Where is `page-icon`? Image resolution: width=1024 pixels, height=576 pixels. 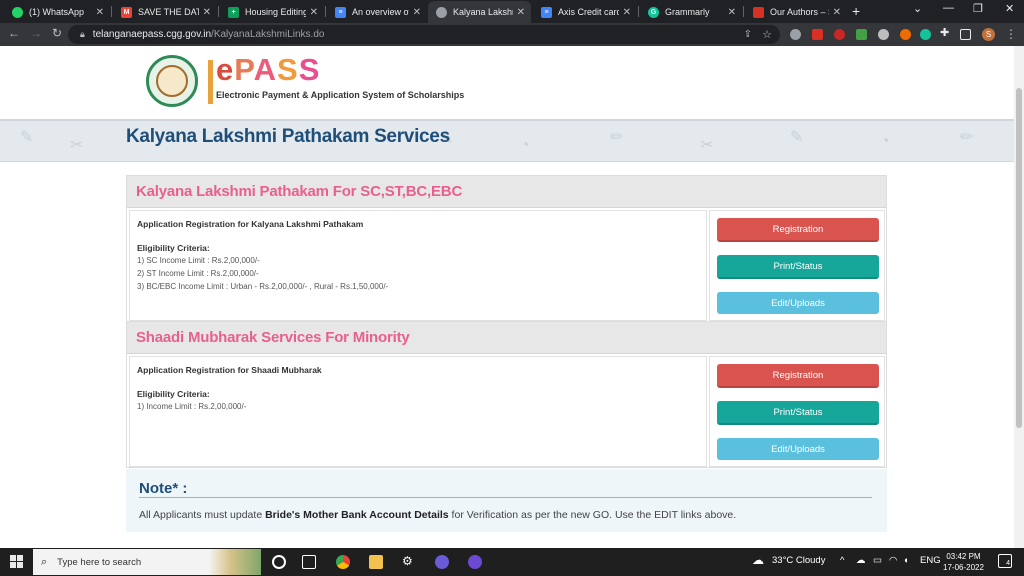
page-icon is located at coordinates (758, 12).